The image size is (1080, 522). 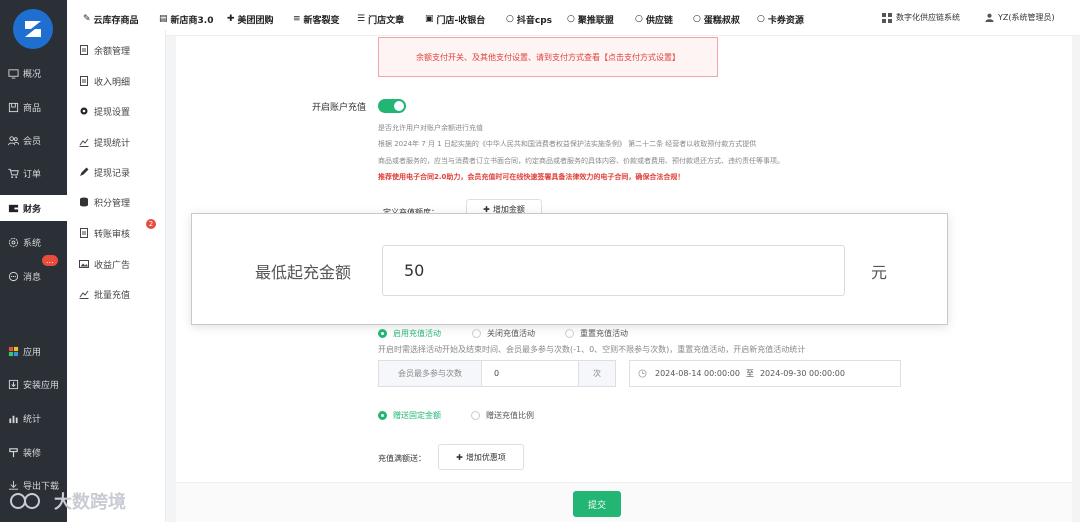 What do you see at coordinates (67, 501) in the screenshot?
I see `watermark: 大数跨境` at bounding box center [67, 501].